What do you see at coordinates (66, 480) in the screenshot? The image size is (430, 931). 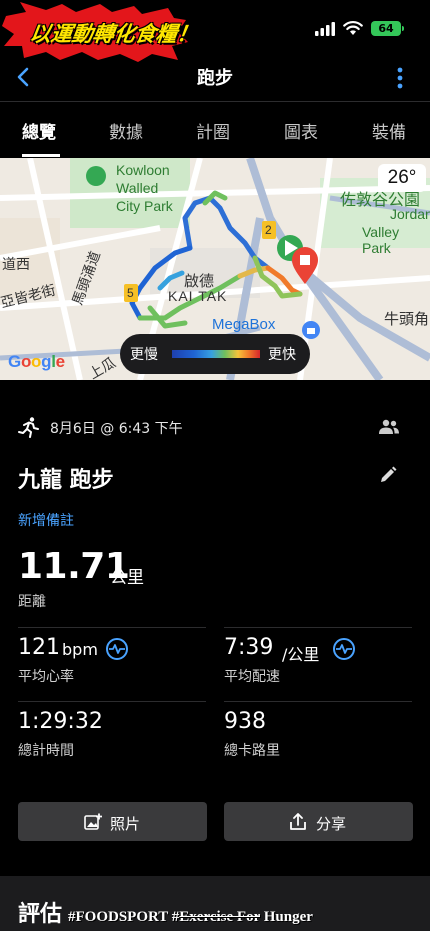 I see `activity-title: 九龍 跑步` at bounding box center [66, 480].